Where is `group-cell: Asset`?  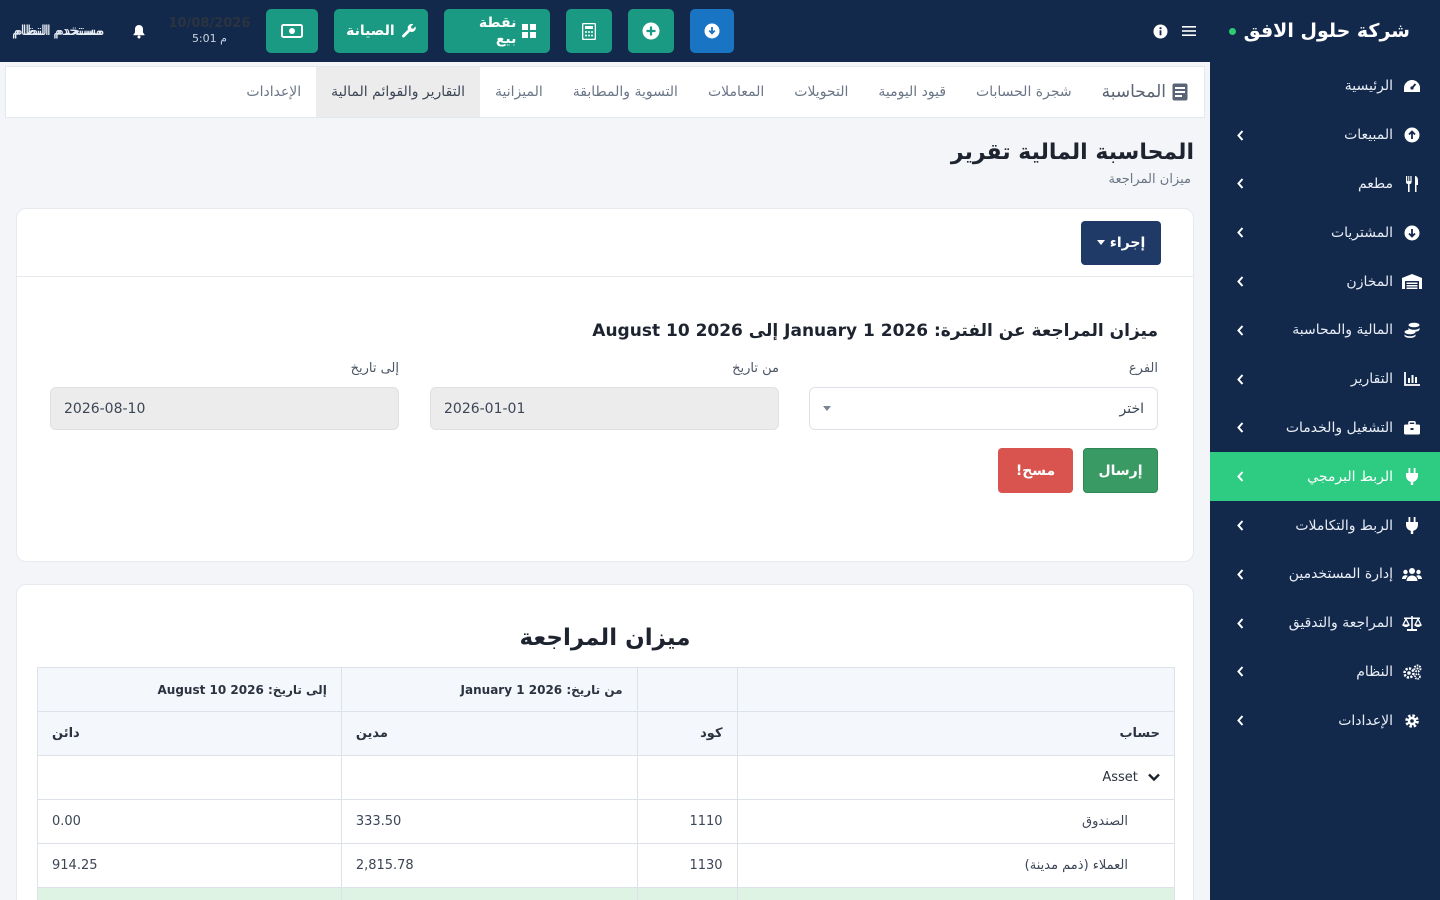
group-cell: Asset is located at coordinates (956, 777).